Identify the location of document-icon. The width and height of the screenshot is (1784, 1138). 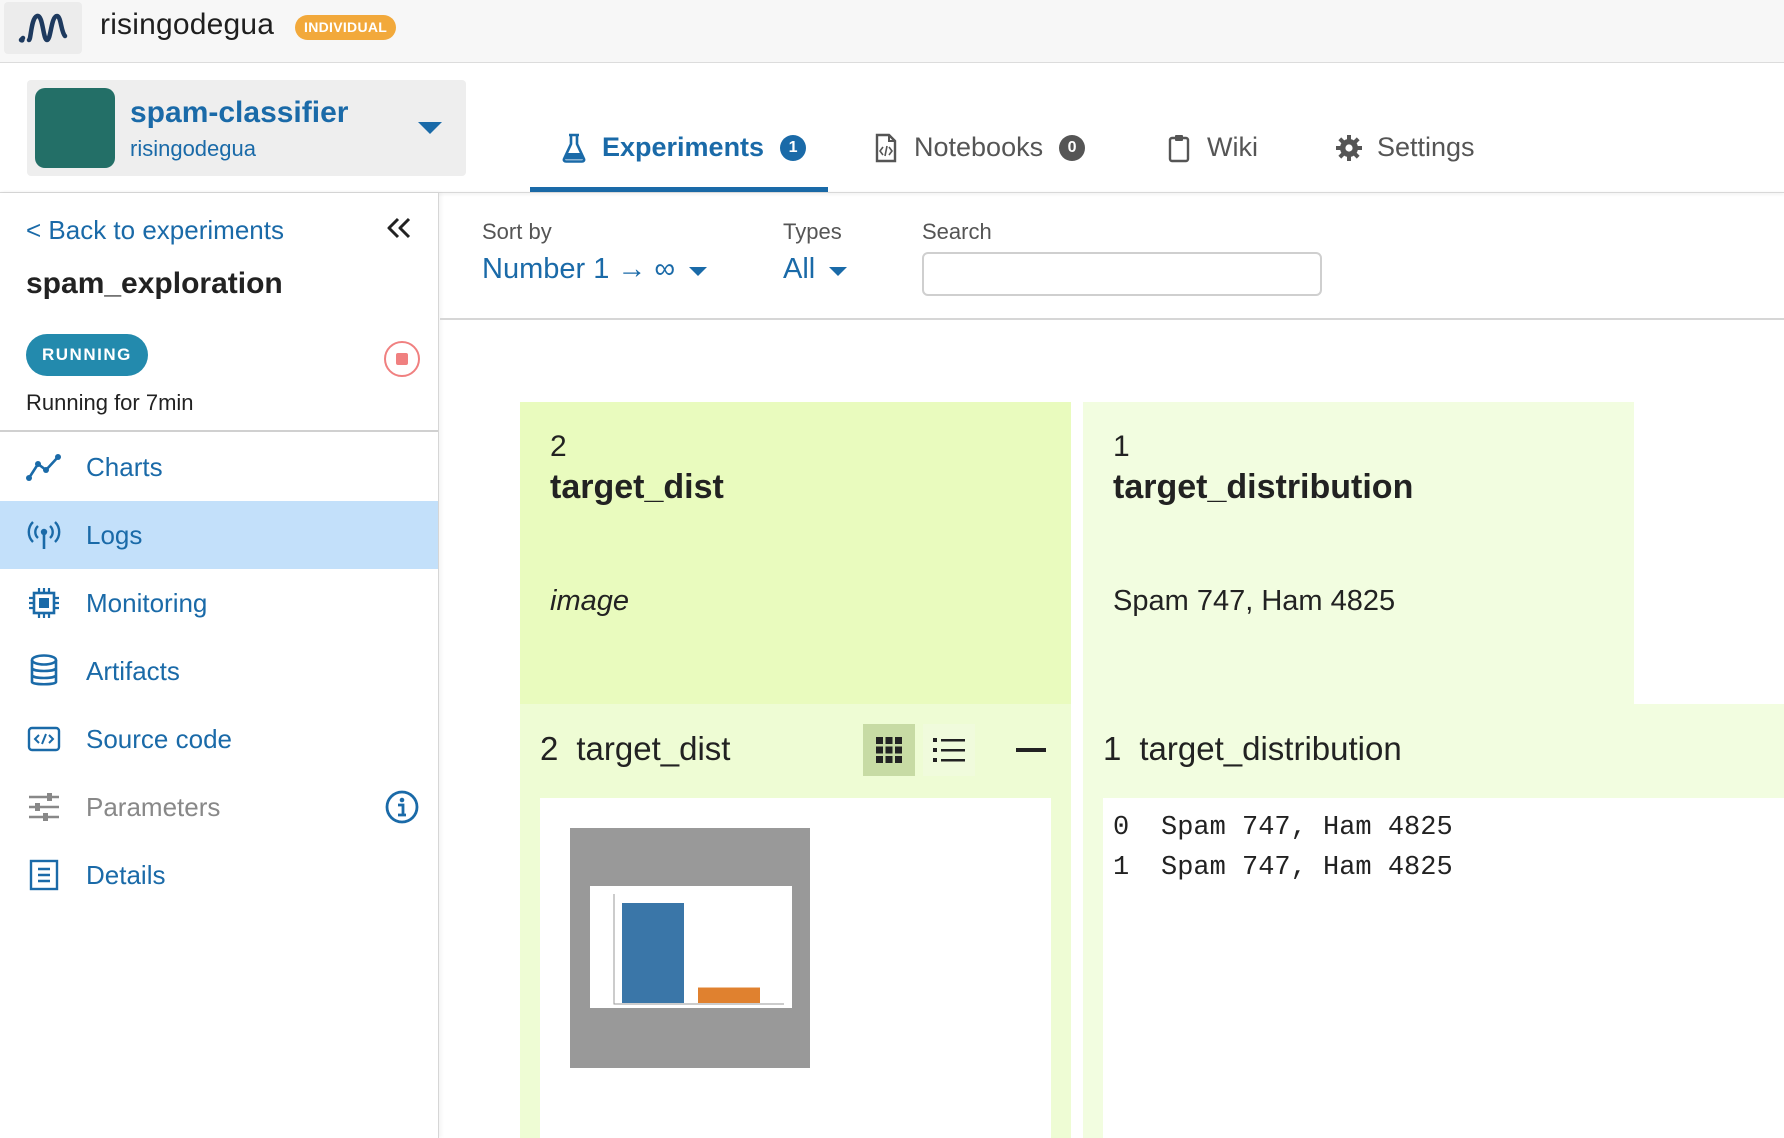
(44, 875).